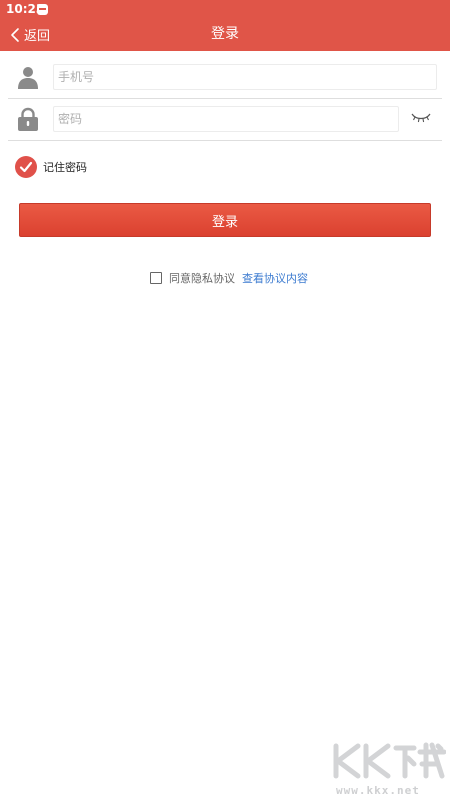  I want to click on phone-row, so click(225, 77).